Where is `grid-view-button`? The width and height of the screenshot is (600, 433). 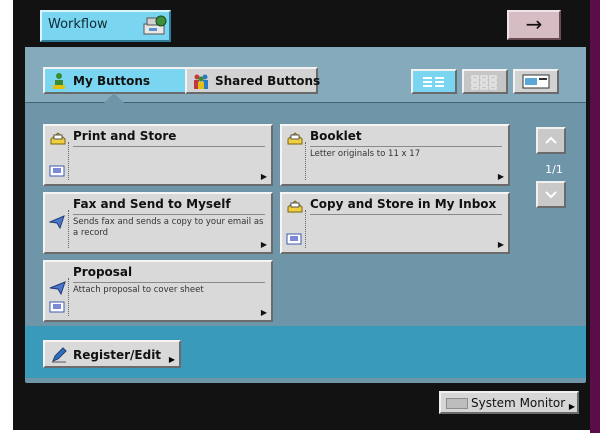 grid-view-button is located at coordinates (485, 81).